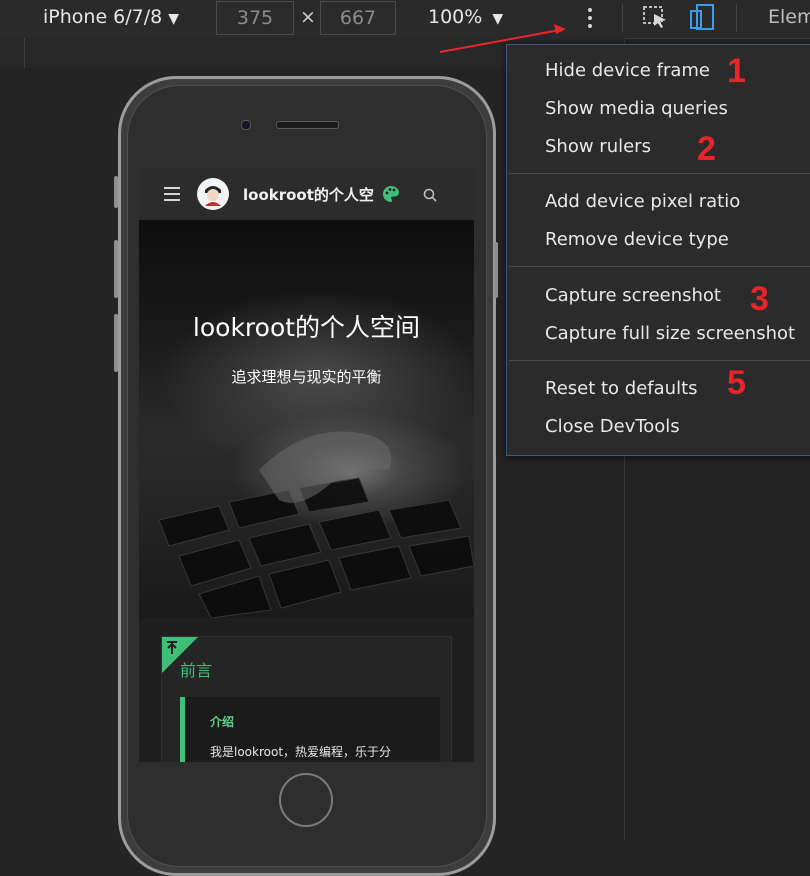  Describe the element at coordinates (703, 19) in the screenshot. I see `device-toolbar-icon` at that location.